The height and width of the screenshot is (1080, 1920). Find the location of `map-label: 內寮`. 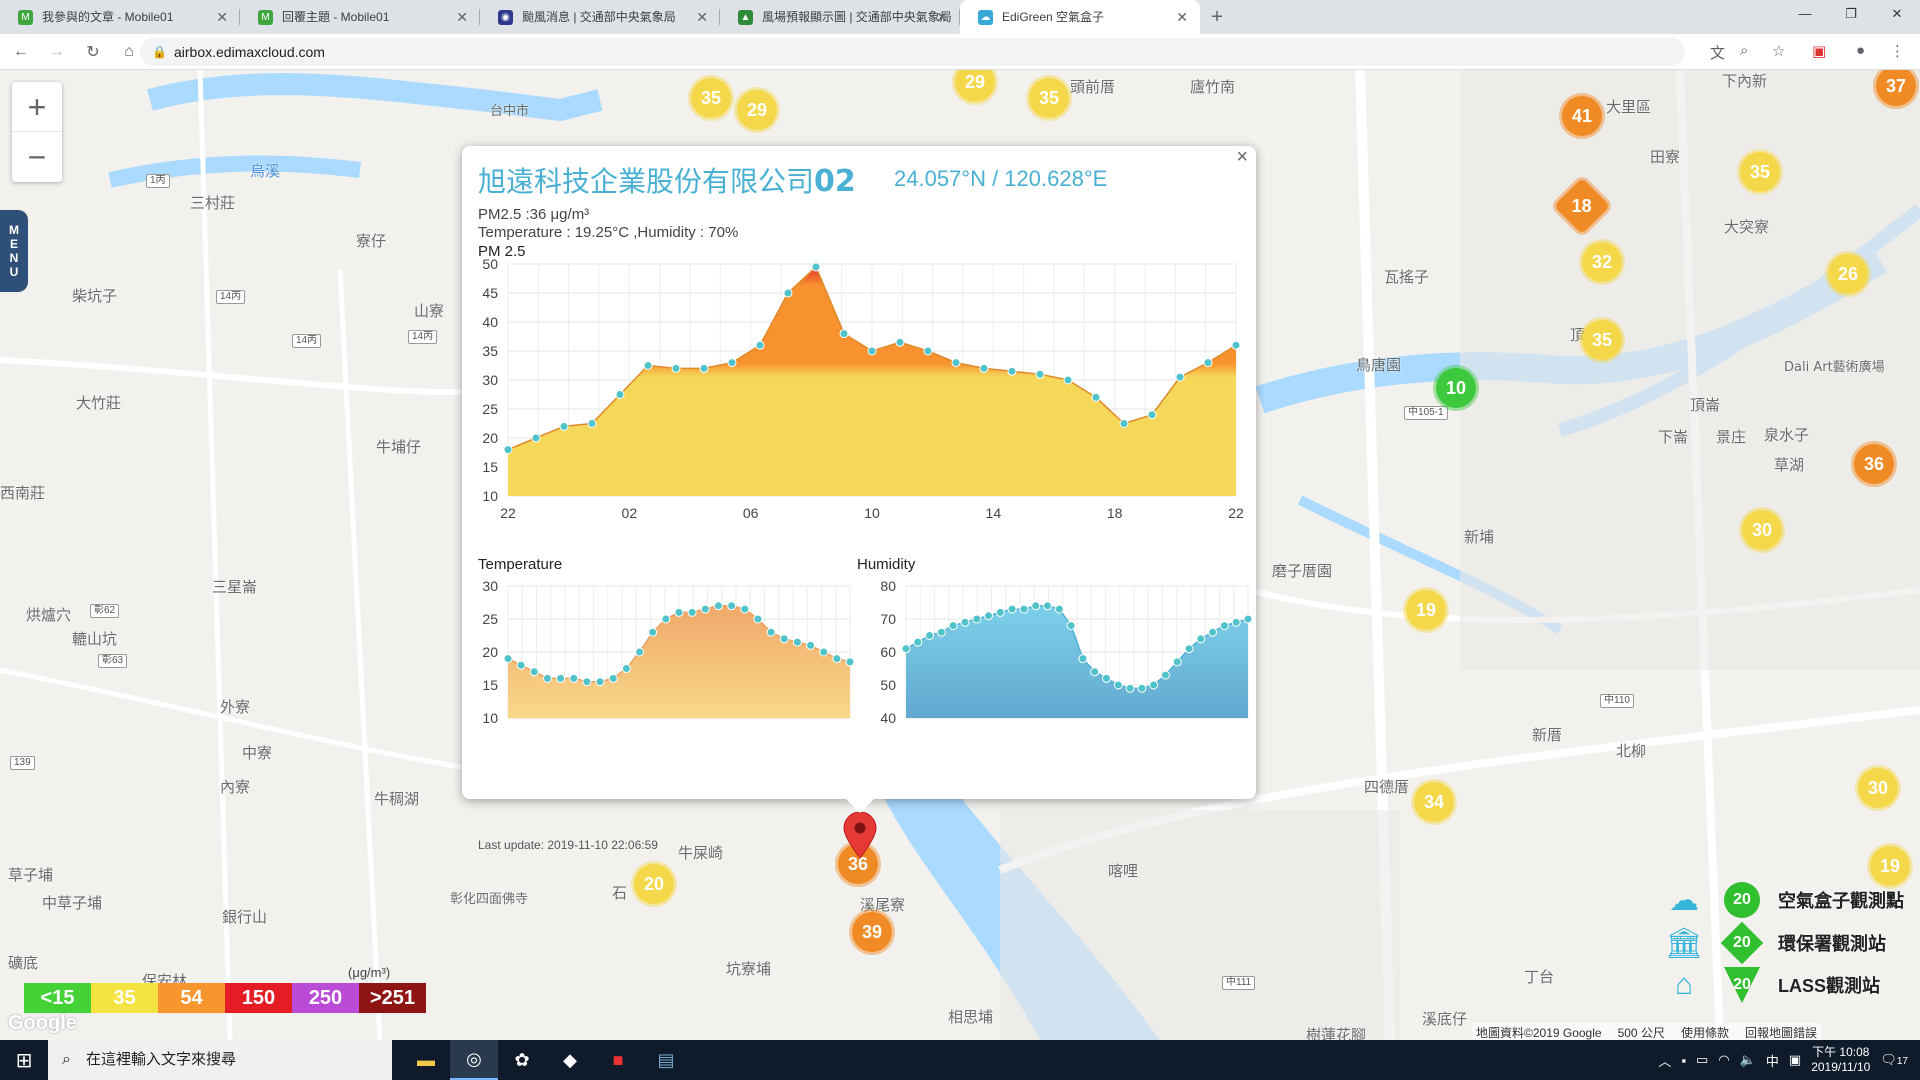

map-label: 內寮 is located at coordinates (235, 787).